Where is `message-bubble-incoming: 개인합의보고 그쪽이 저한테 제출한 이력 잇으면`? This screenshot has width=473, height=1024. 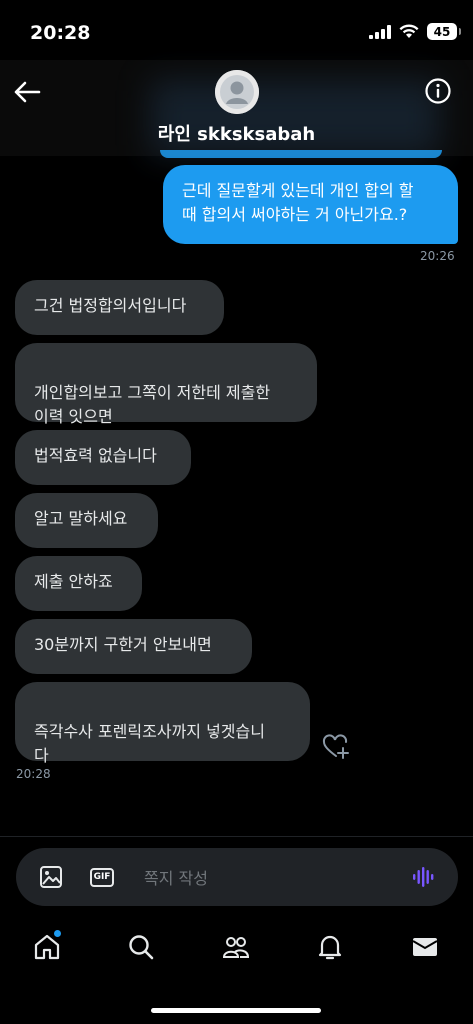 message-bubble-incoming: 개인합의보고 그쪽이 저한테 제출한 이력 잇으면 is located at coordinates (166, 384).